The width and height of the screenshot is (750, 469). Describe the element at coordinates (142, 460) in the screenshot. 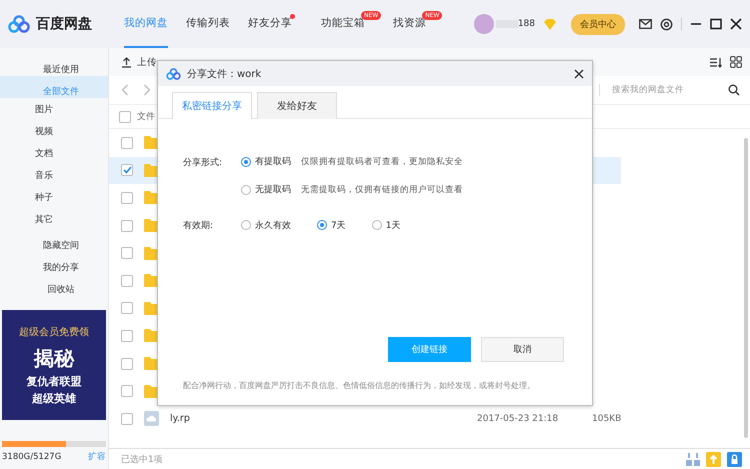

I see `selection-status: 已选中1项` at that location.